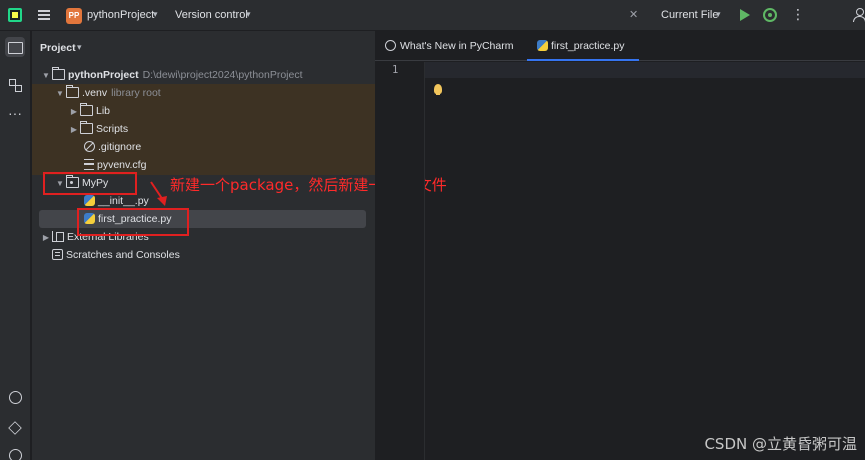 The height and width of the screenshot is (460, 865). I want to click on watermark: CSDN @立黄昏粥可温, so click(780, 444).